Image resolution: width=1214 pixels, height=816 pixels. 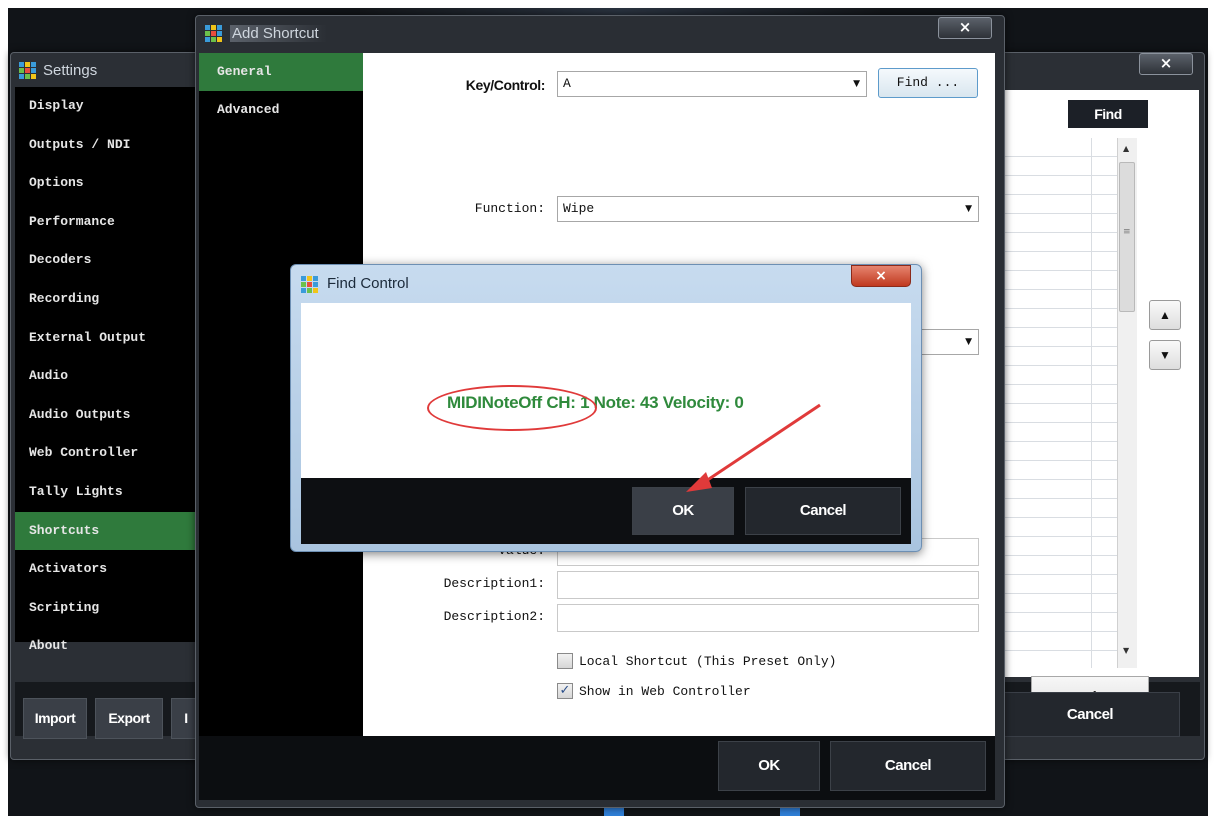 I want to click on arrow-shaft, so click(x=760, y=445).